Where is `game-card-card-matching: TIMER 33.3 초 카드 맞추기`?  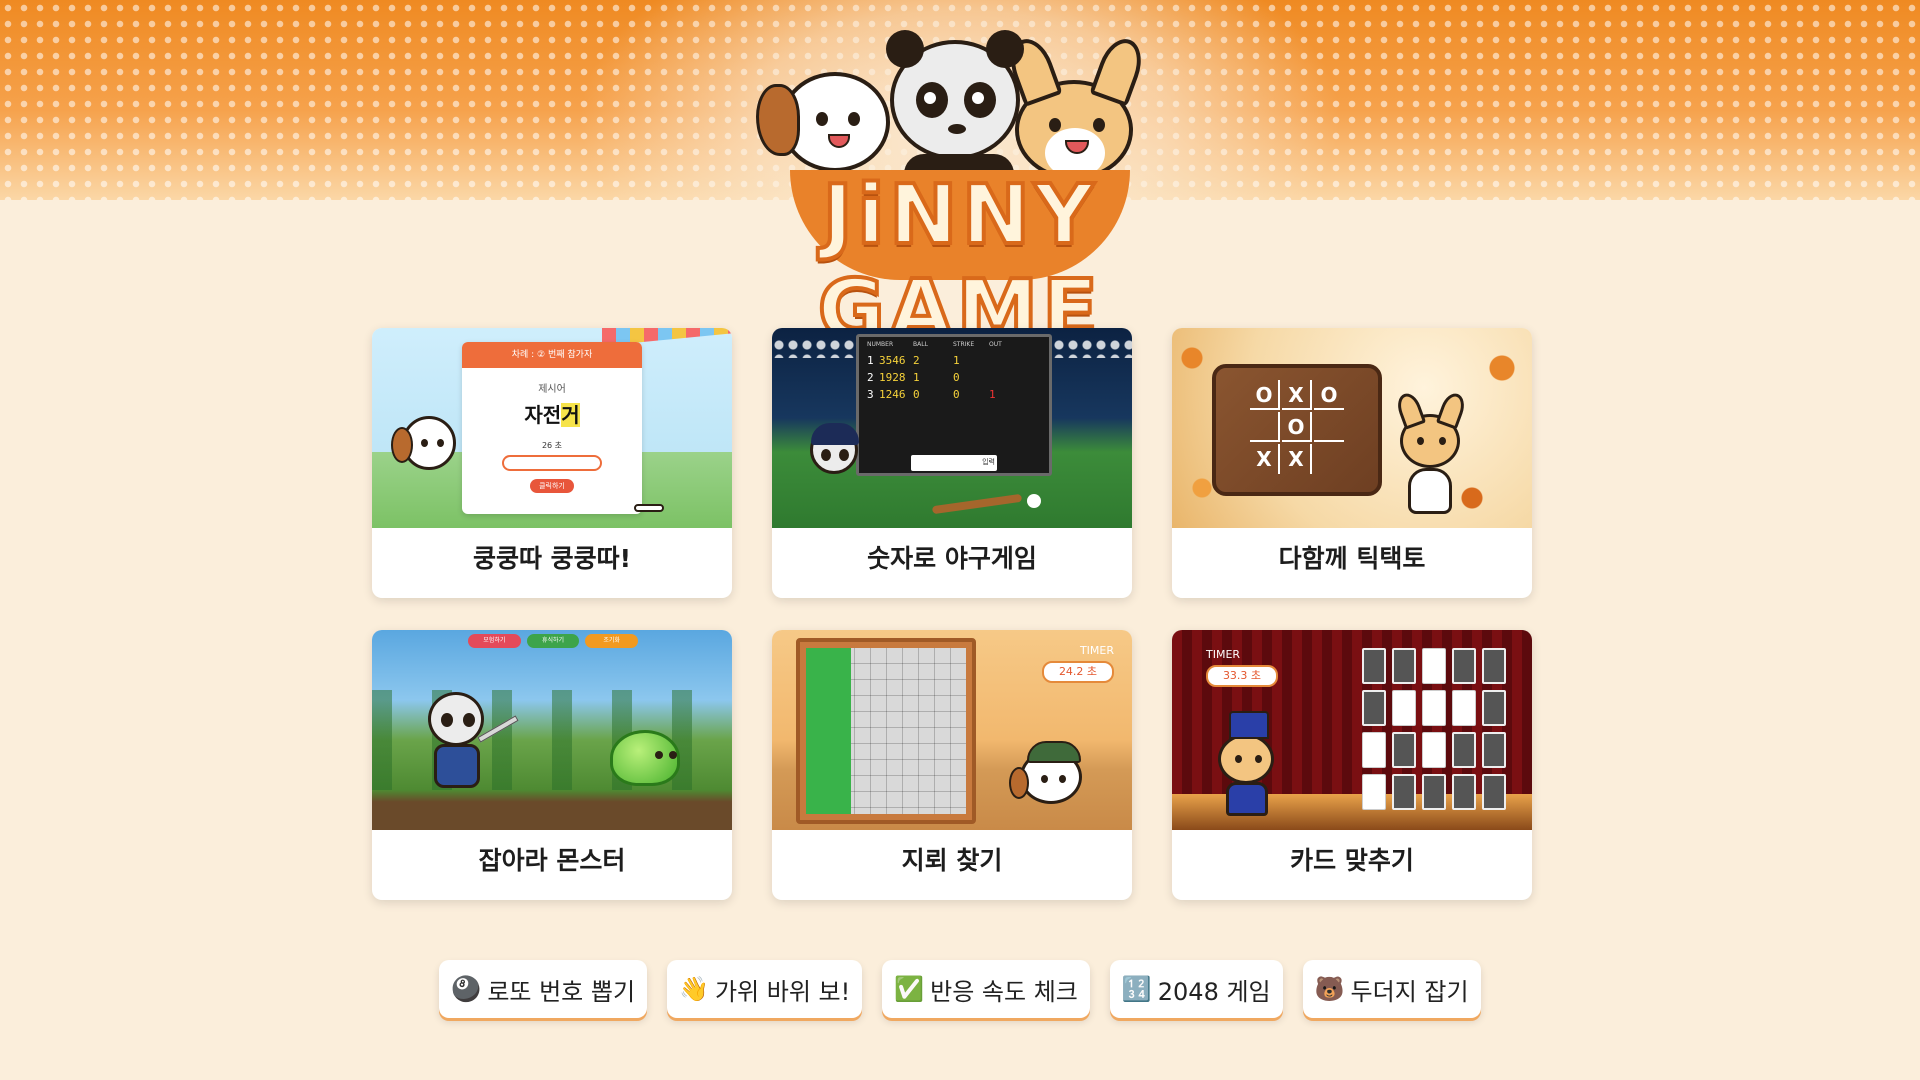
game-card-card-matching: TIMER 33.3 초 카드 맞추기 is located at coordinates (1352, 765).